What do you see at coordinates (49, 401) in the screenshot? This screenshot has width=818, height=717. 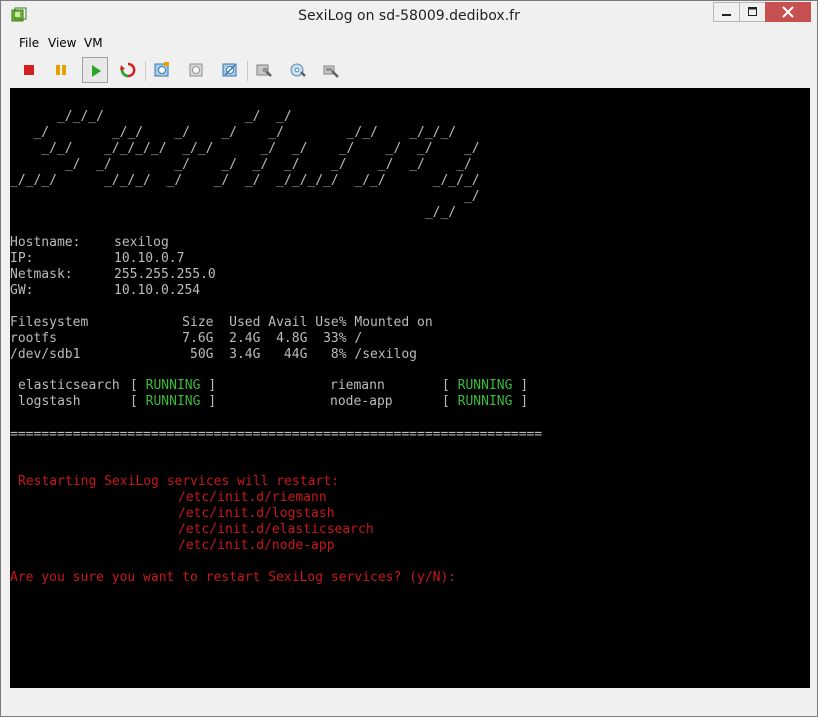 I see `service-name: logstash` at bounding box center [49, 401].